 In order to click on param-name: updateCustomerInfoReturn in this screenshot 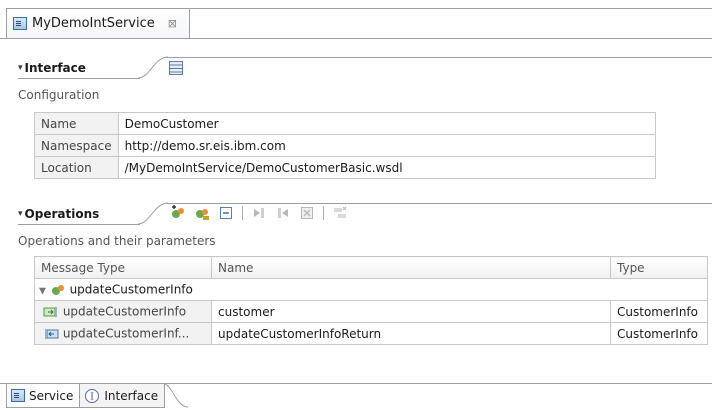, I will do `click(411, 333)`.